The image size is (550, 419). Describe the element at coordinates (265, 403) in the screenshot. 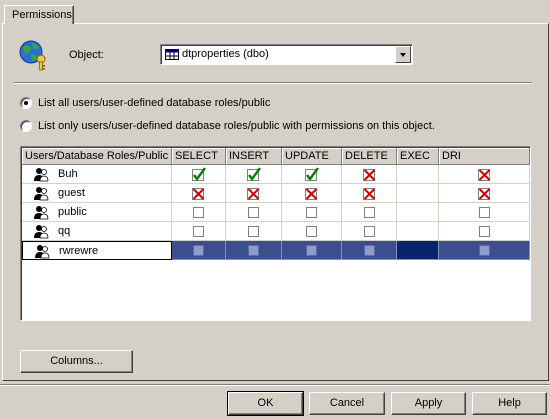

I see `ok-button: OK` at that location.